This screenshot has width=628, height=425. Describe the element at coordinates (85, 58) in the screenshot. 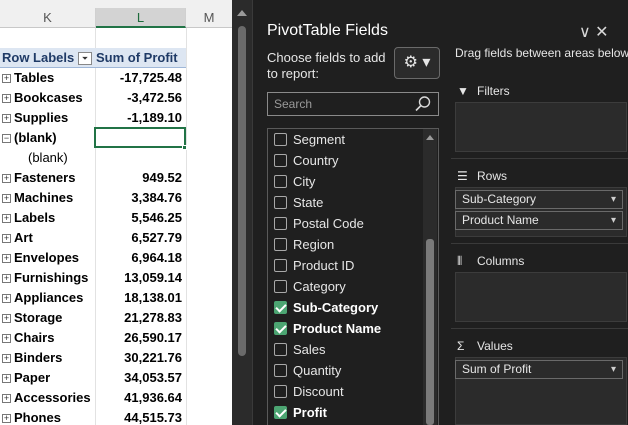

I see `filter-dropdown-button: ⏷` at that location.